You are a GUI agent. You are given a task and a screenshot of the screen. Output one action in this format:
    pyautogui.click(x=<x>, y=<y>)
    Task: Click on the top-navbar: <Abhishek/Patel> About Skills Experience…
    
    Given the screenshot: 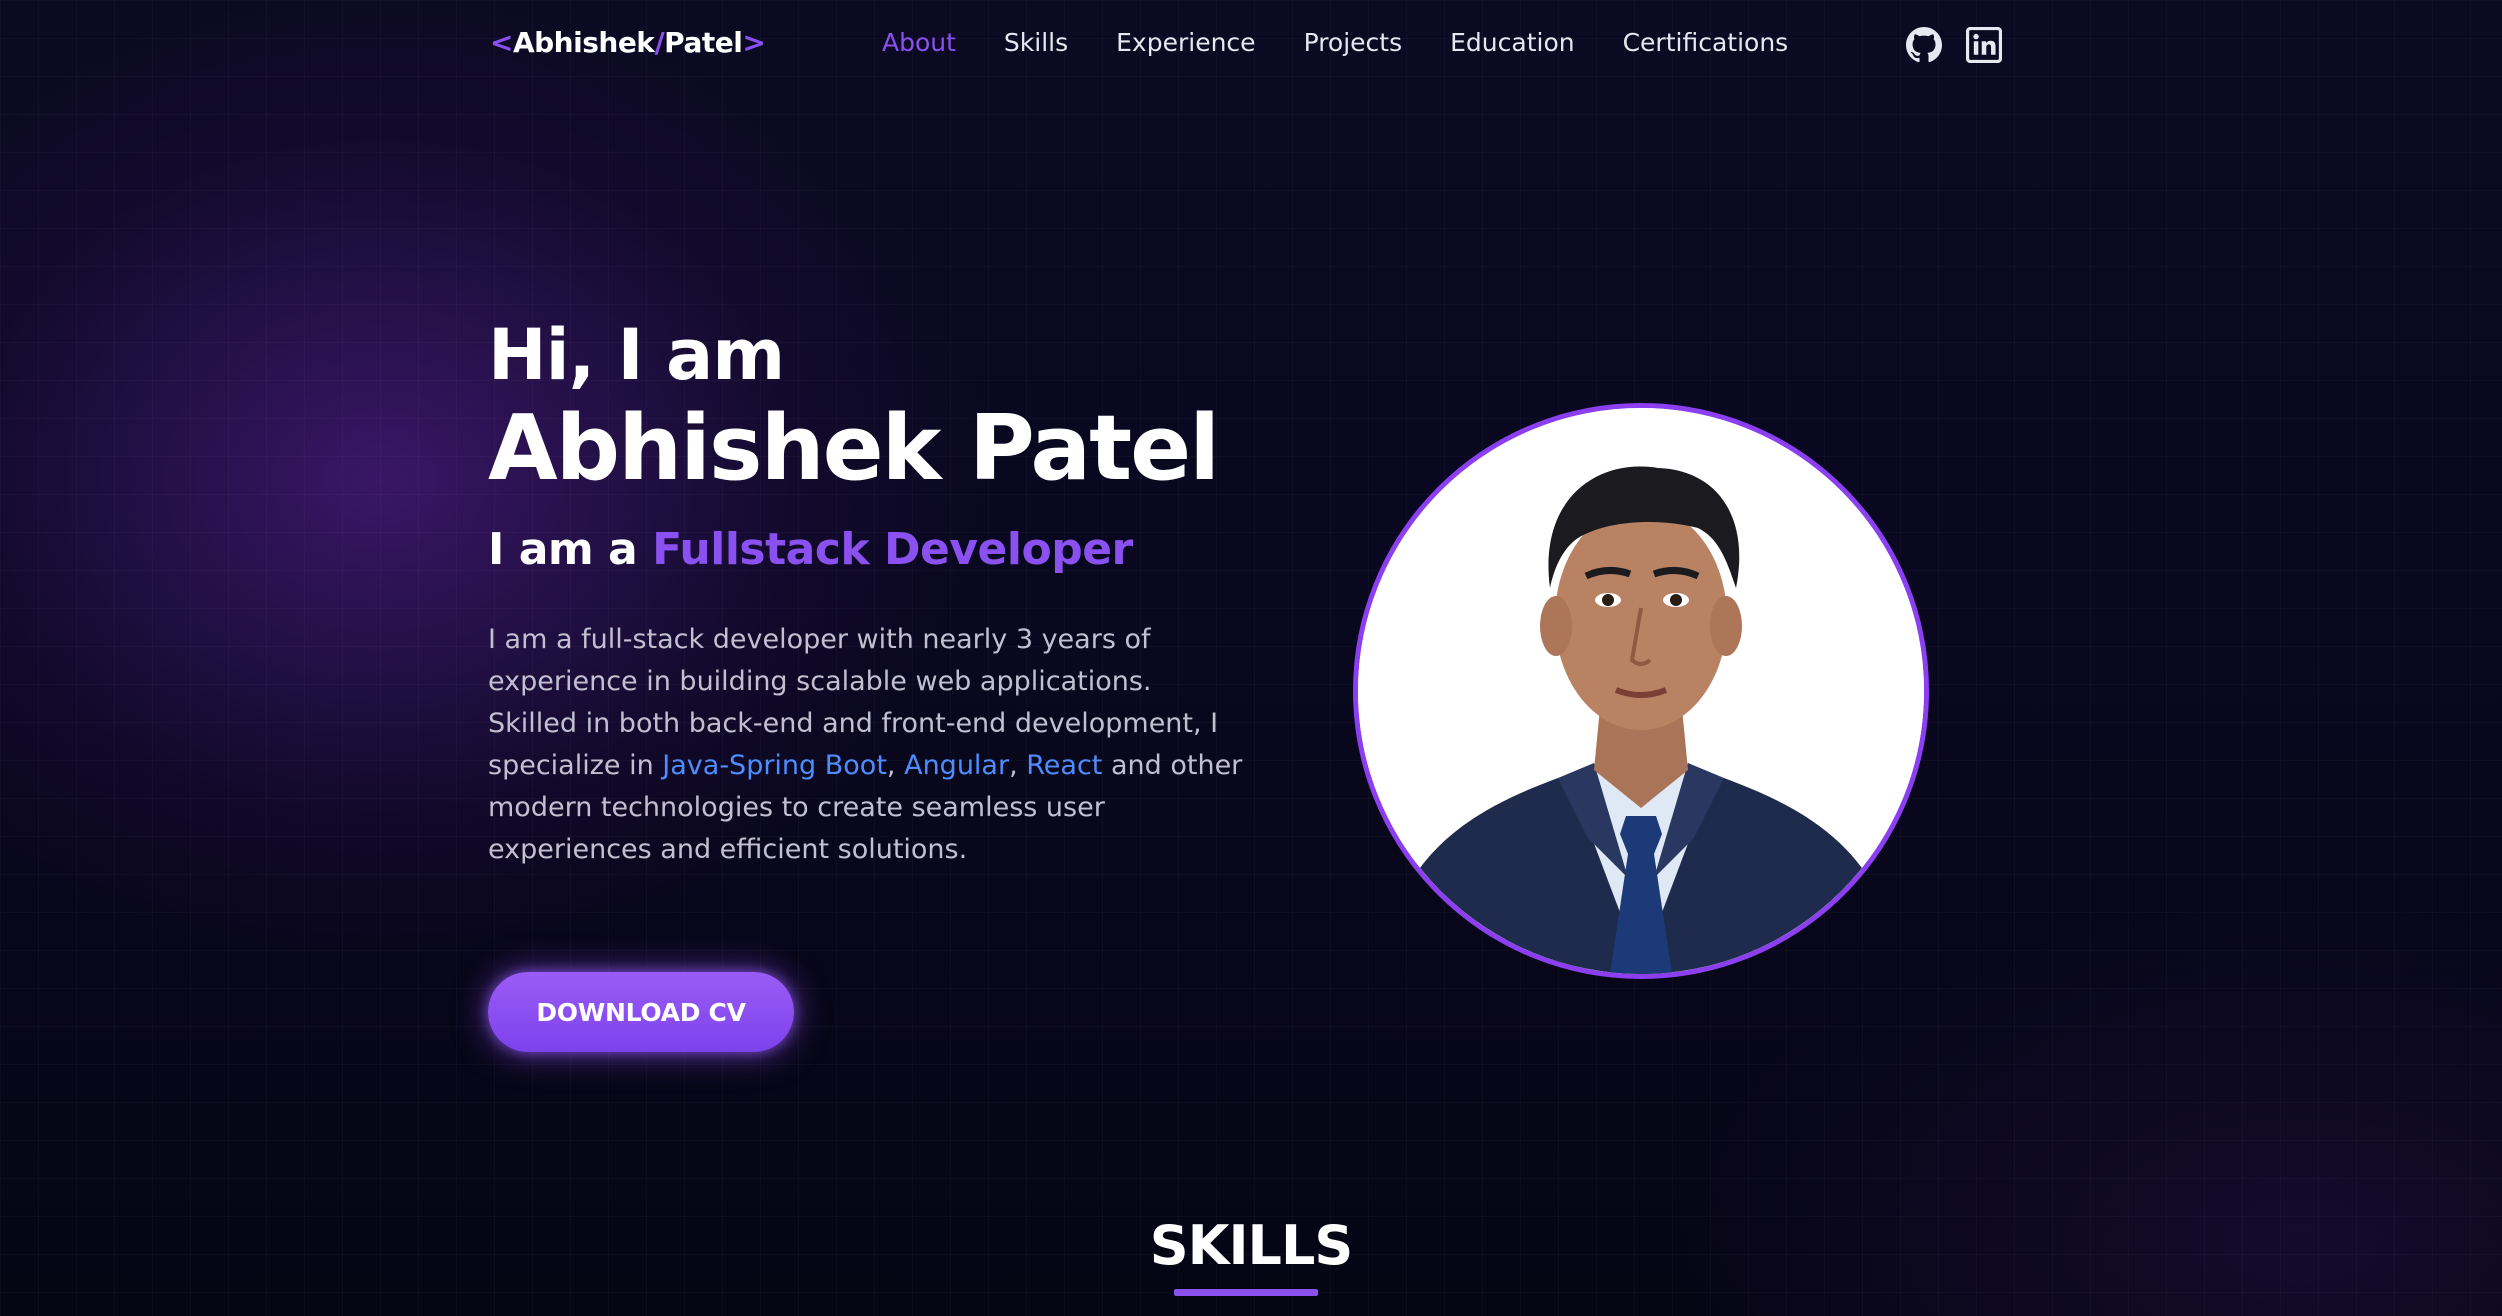 What is the action you would take?
    pyautogui.click(x=1251, y=46)
    